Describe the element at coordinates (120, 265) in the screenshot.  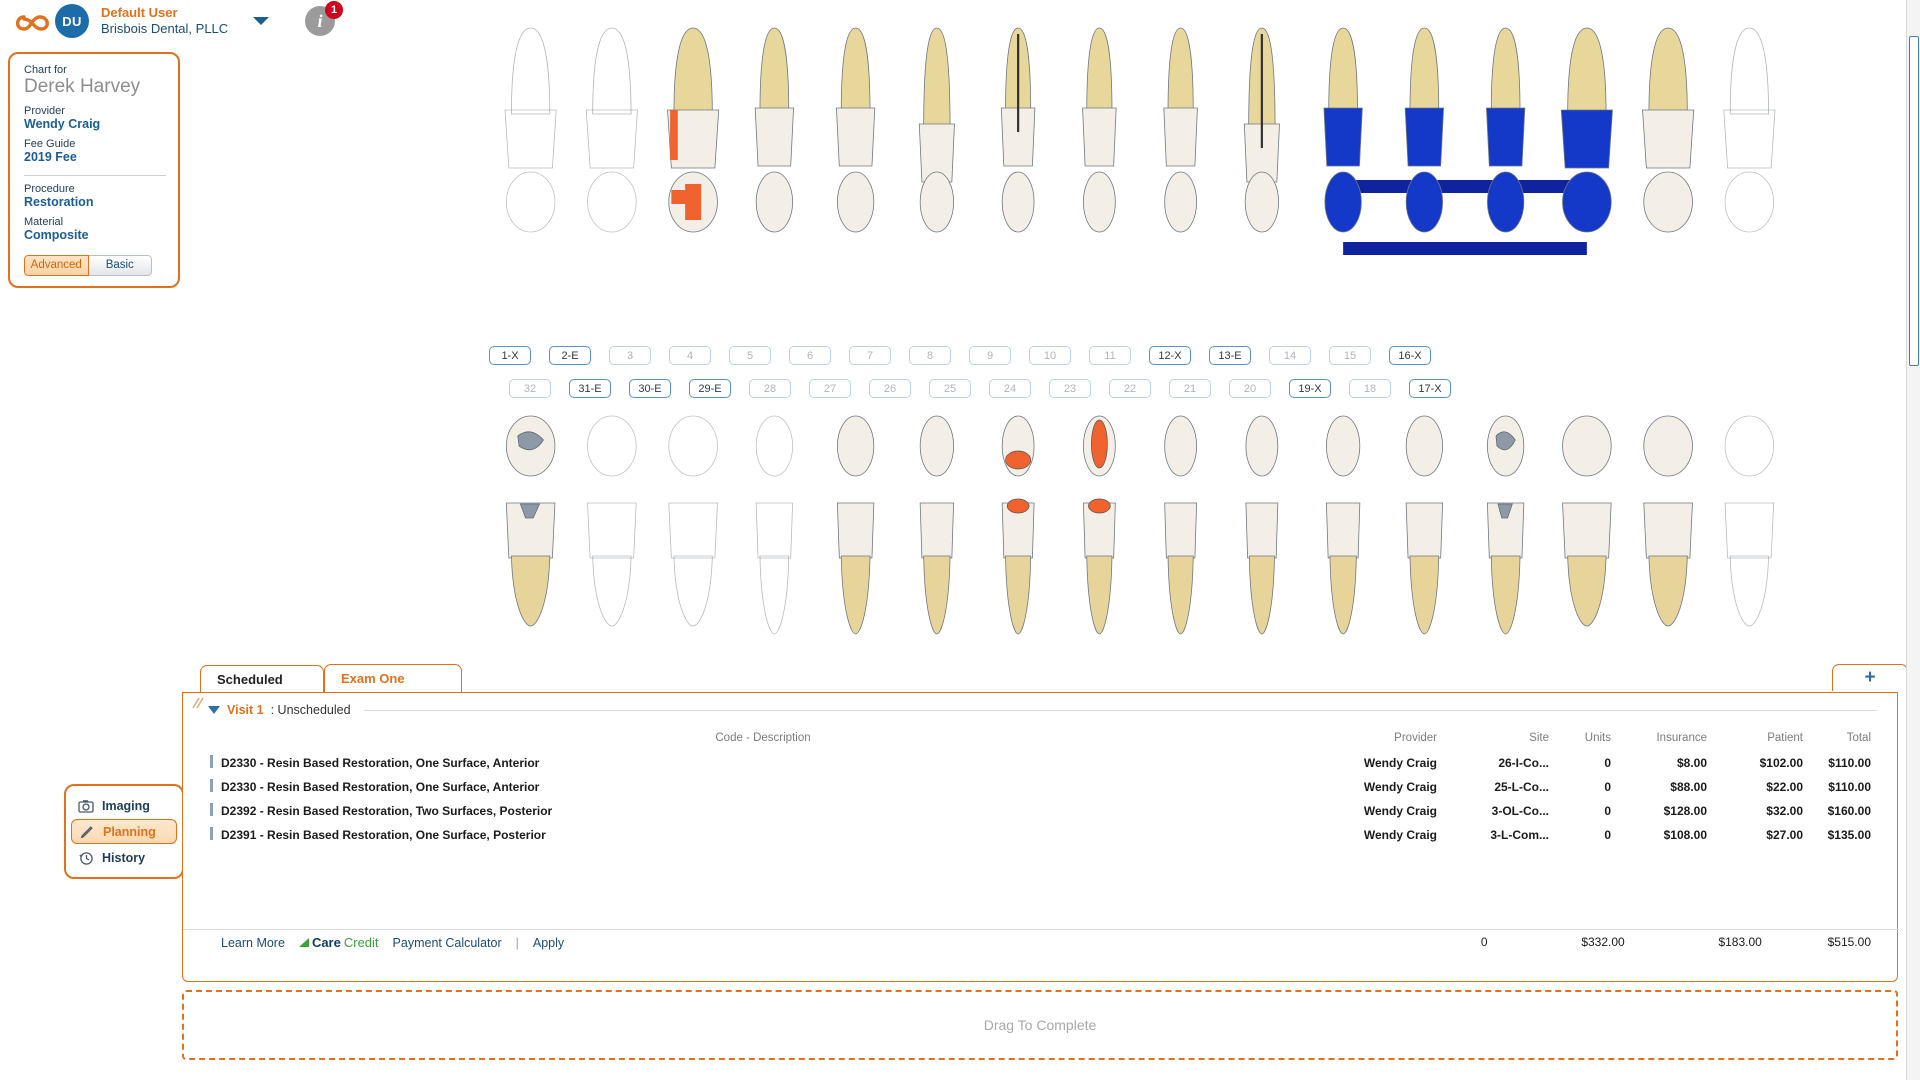
I see `mode-basic-button: Basic` at that location.